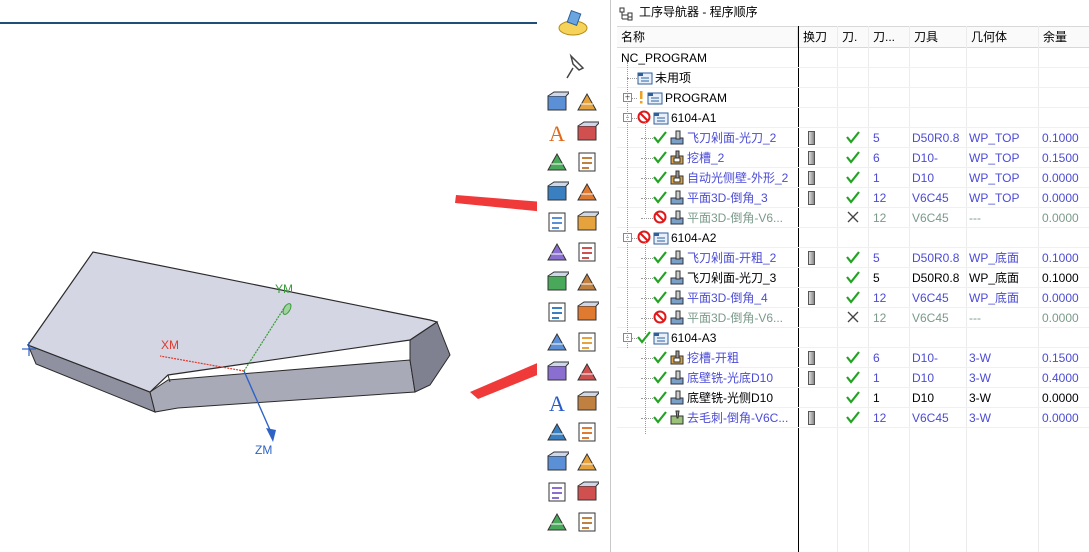 This screenshot has height=552, width=1089. I want to click on program-root-row: NC_PROGRAM, so click(853, 58).